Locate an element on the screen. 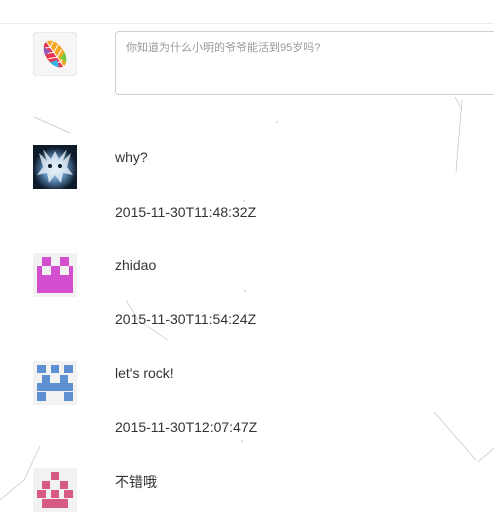 This screenshot has width=494, height=512. comment-timestamp-3: 2015-11-30T12:07:47Z is located at coordinates (186, 427).